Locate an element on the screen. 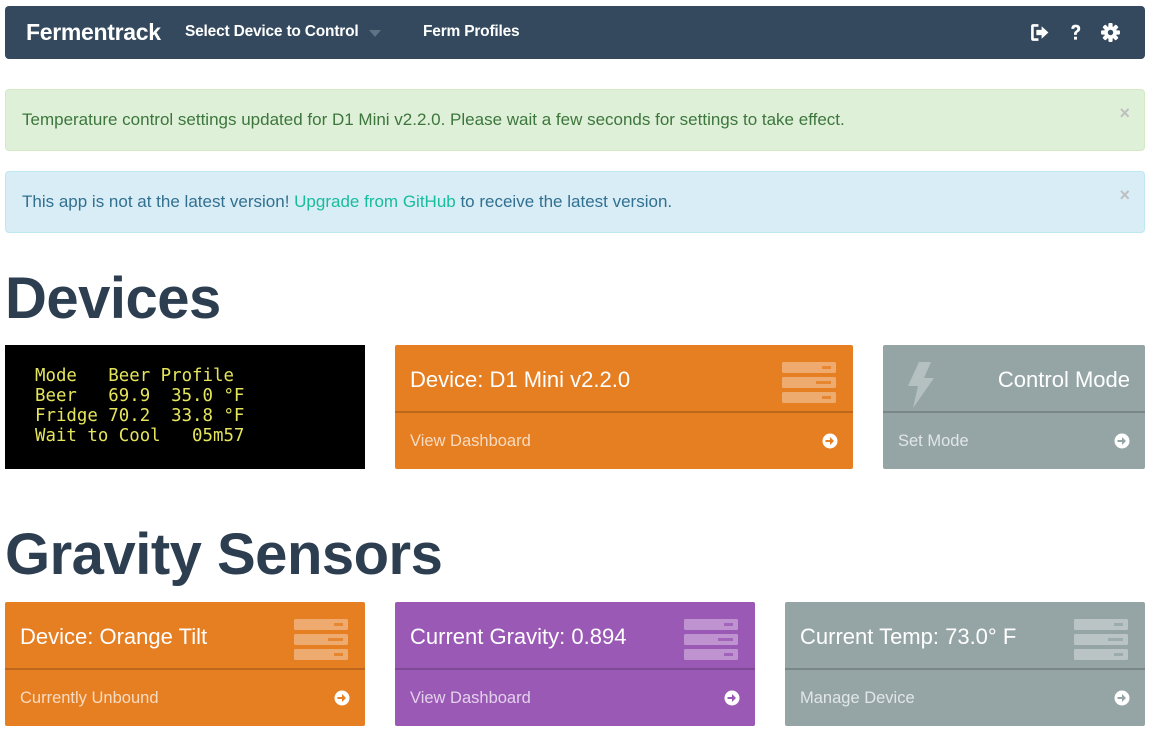  panel-header: Device: D1 Mini v2.2.0 is located at coordinates (624, 378).